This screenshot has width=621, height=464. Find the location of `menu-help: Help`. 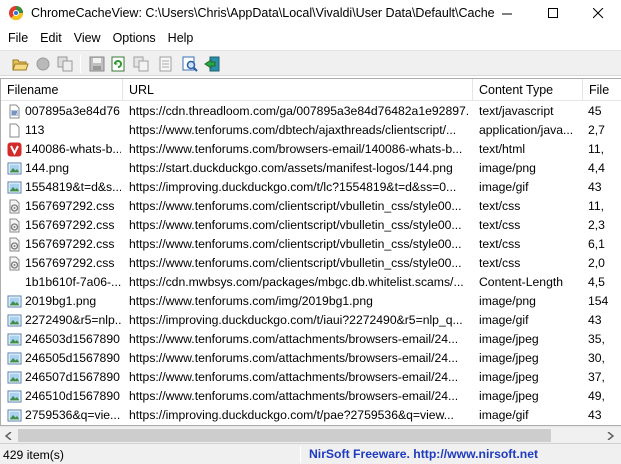

menu-help: Help is located at coordinates (181, 38).